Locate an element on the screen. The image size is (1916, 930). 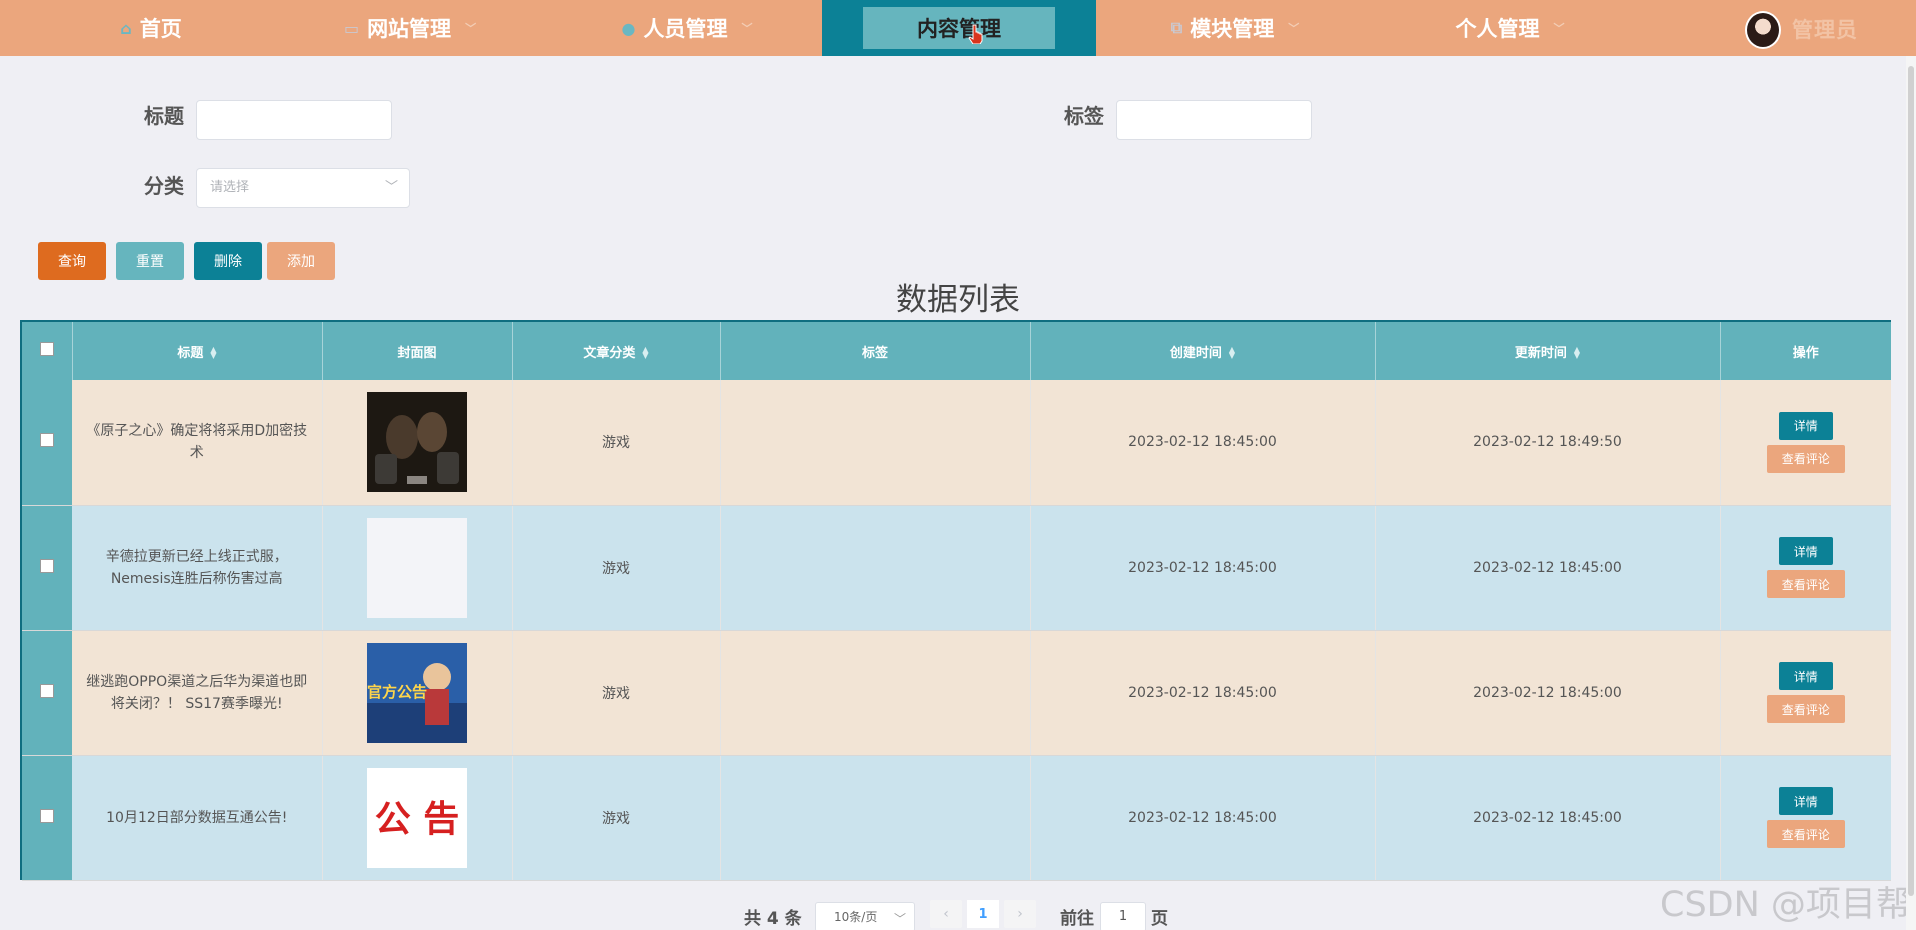
scrollbar-thumb is located at coordinates (1911, 481).